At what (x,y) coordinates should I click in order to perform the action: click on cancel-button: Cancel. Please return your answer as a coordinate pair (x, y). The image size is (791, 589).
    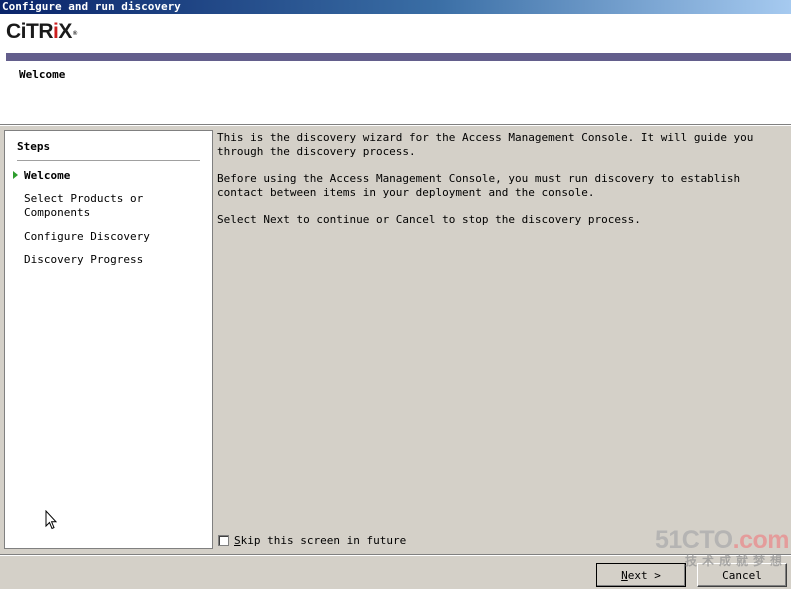
    Looking at the image, I should click on (742, 575).